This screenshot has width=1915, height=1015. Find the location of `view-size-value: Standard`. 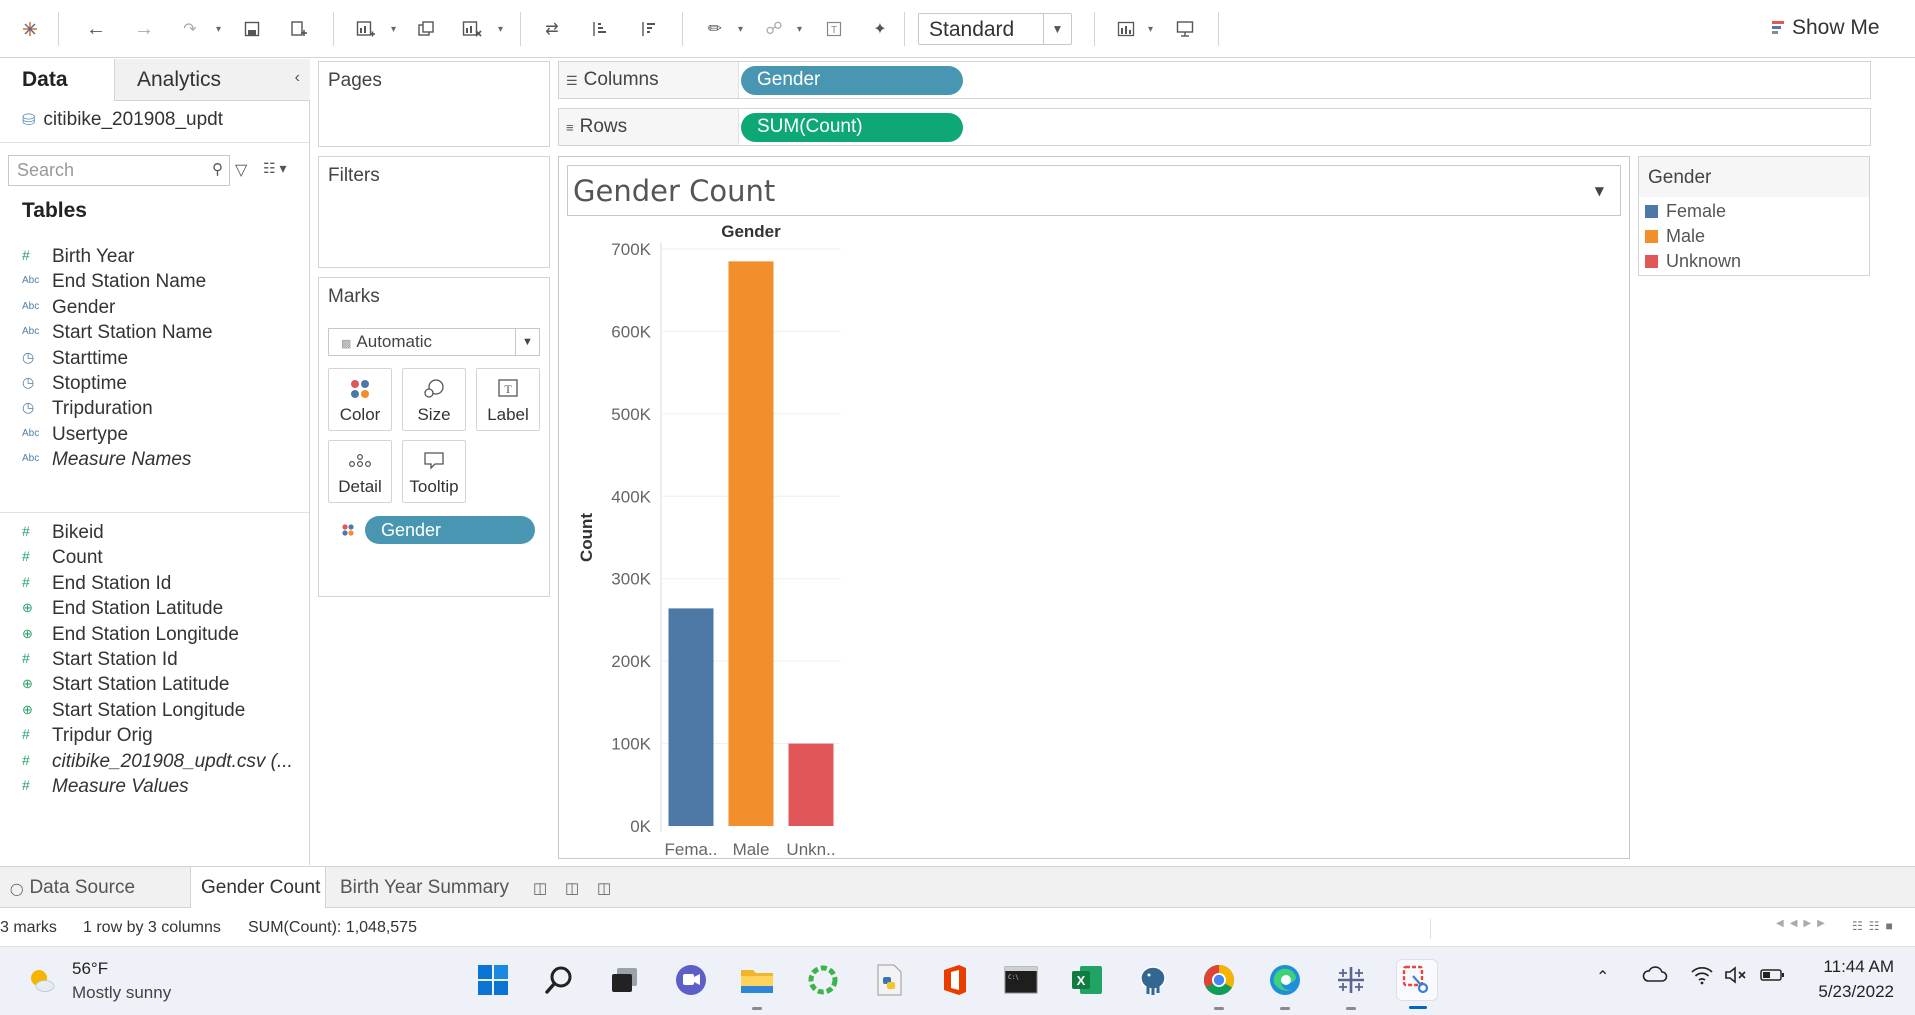

view-size-value: Standard is located at coordinates (972, 29).